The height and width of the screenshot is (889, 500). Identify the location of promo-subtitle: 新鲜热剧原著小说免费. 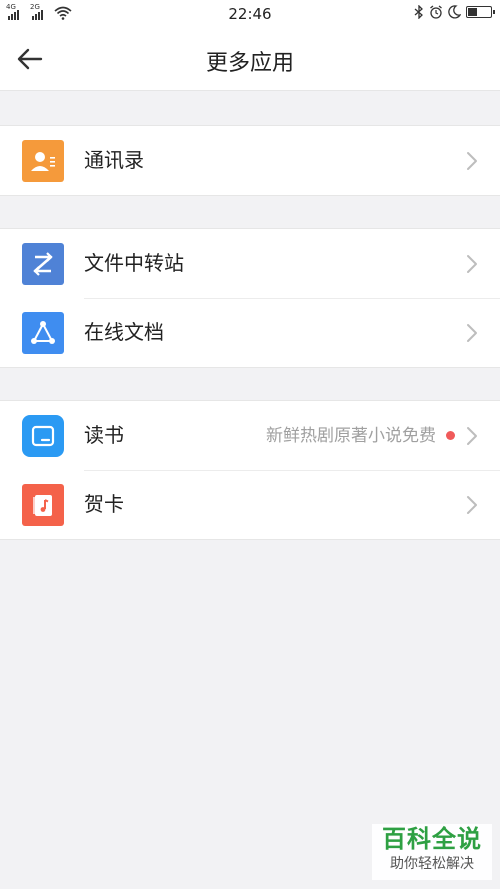
(351, 436).